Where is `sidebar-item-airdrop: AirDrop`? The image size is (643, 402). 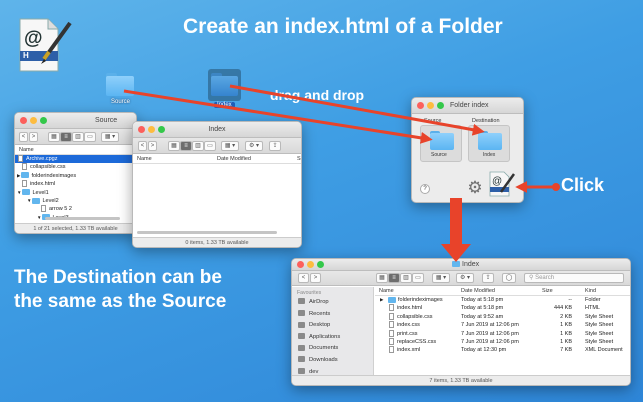
sidebar-item-airdrop: AirDrop is located at coordinates (332, 303).